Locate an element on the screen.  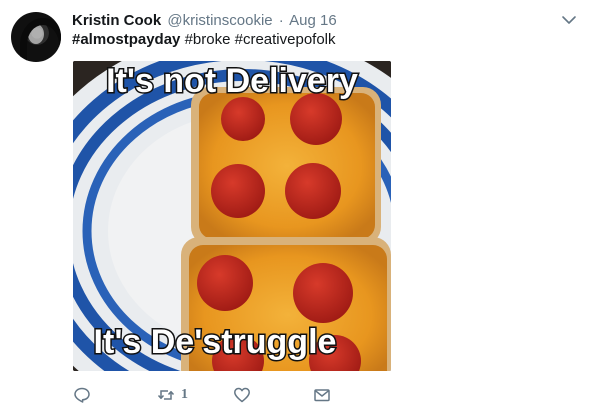
heart-icon is located at coordinates (242, 395).